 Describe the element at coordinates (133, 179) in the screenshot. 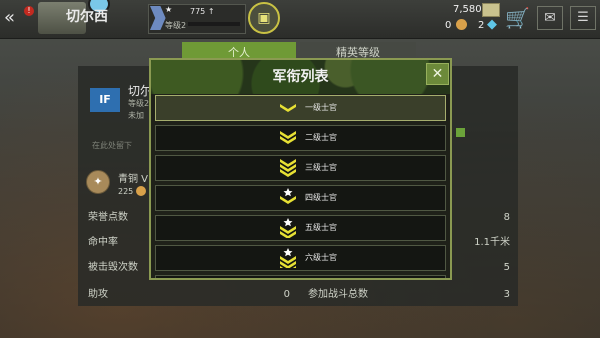

I see `league-label: 青铜 V` at that location.